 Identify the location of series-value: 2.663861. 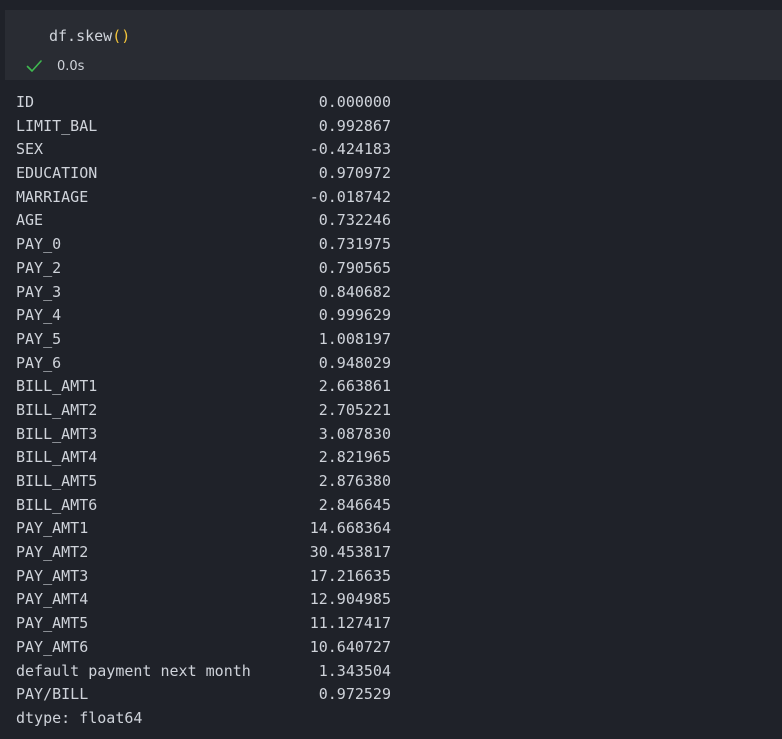
(354, 386).